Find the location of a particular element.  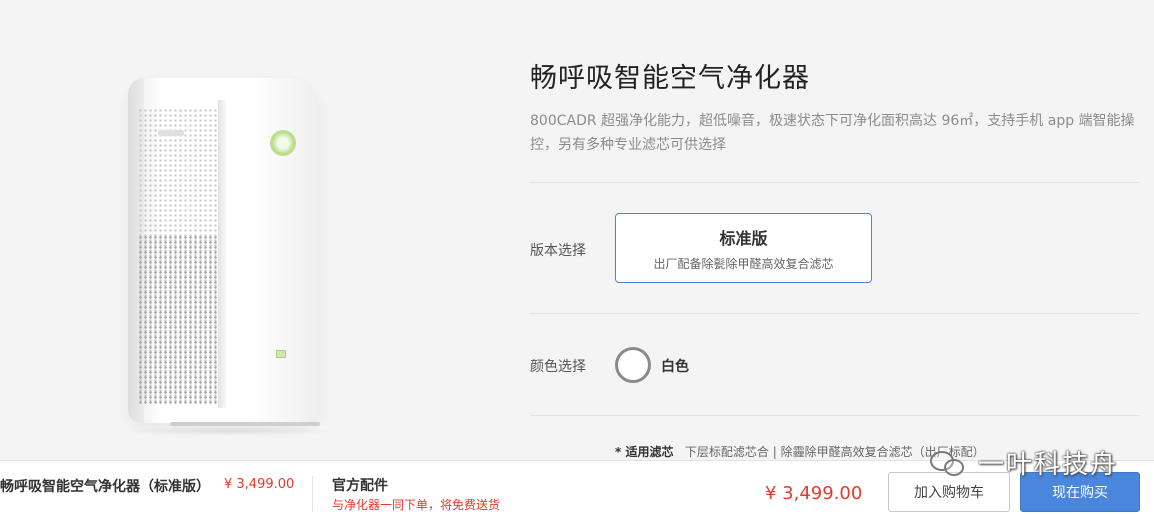

version-label: 版本选择 is located at coordinates (558, 251).